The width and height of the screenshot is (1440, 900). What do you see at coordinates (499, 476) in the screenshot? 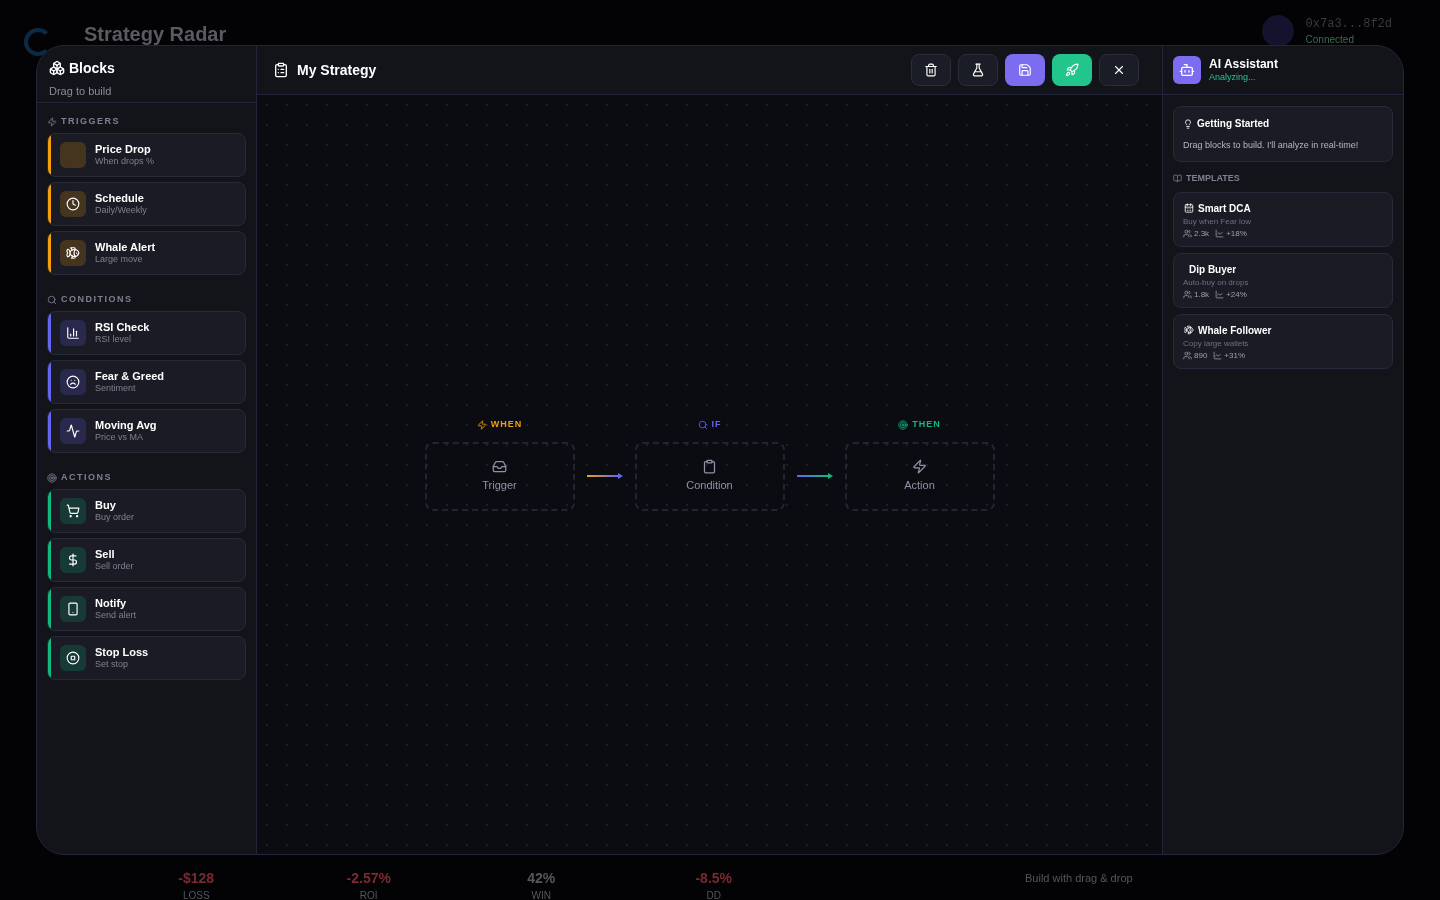
I see `drop-slot: Trigger` at bounding box center [499, 476].